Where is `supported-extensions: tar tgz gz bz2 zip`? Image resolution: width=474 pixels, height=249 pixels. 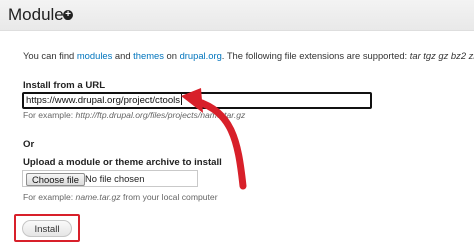
supported-extensions: tar tgz gz bz2 zip is located at coordinates (441, 55).